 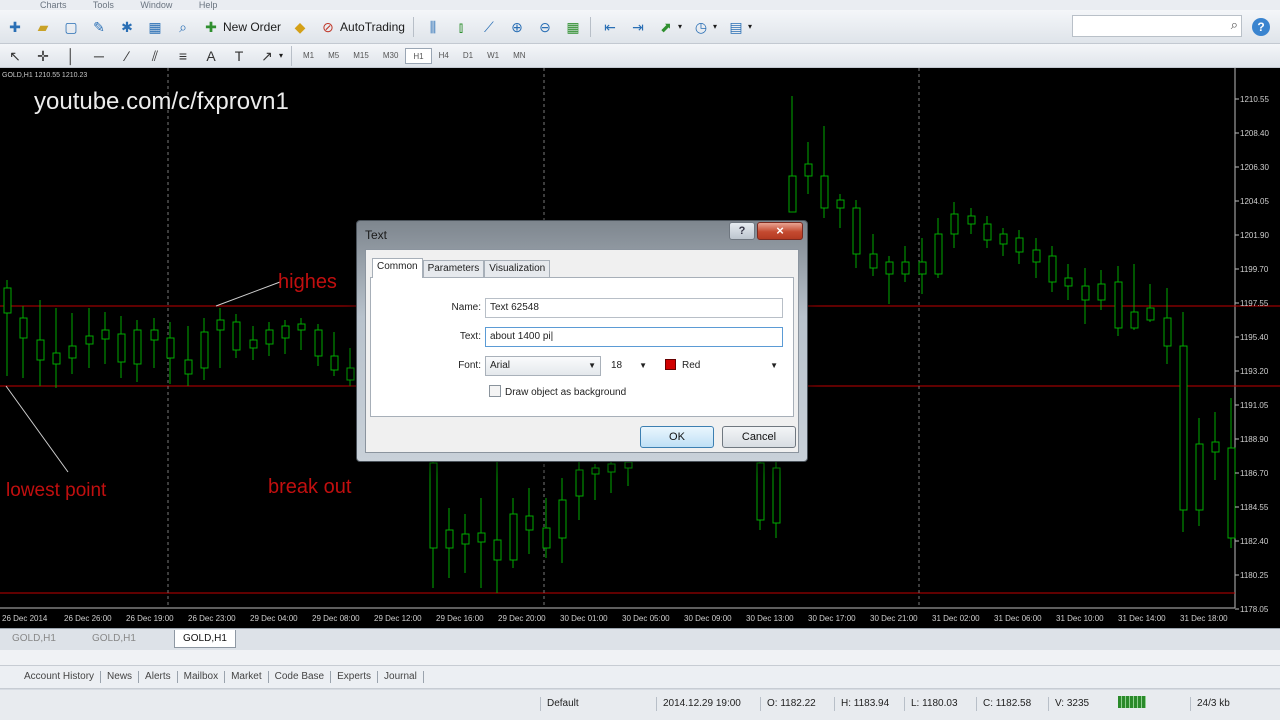 What do you see at coordinates (1261, 27) in the screenshot?
I see `help-icon: ?` at bounding box center [1261, 27].